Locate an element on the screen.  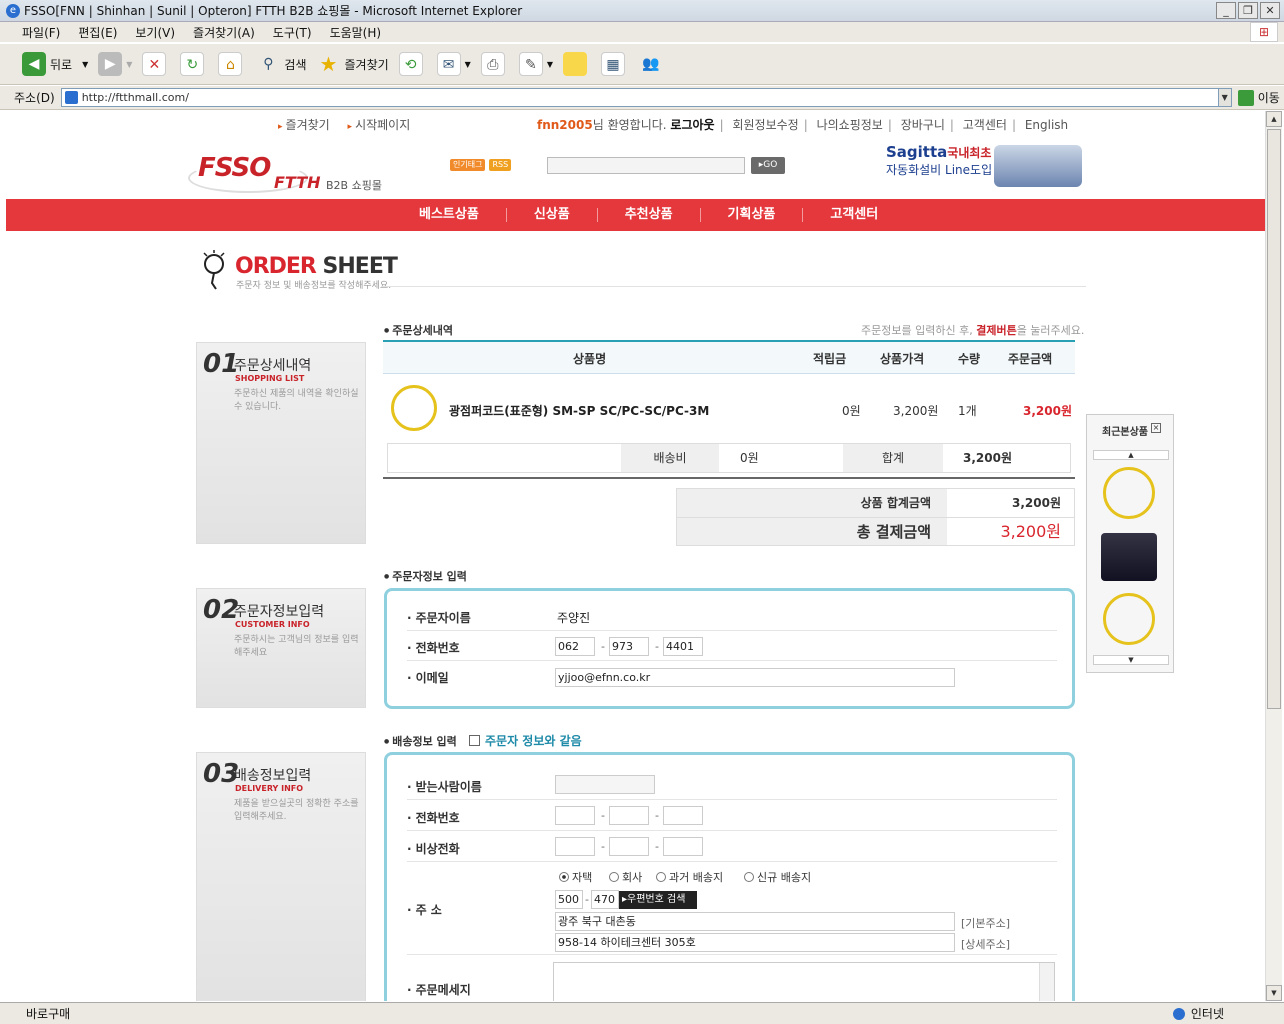
page-scrollbar: ▲ ▼ is located at coordinates (1273, 556).